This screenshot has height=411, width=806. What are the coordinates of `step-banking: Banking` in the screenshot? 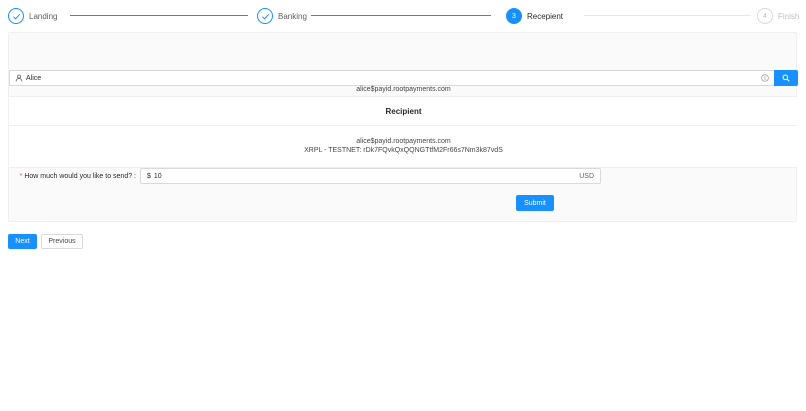 It's located at (282, 16).